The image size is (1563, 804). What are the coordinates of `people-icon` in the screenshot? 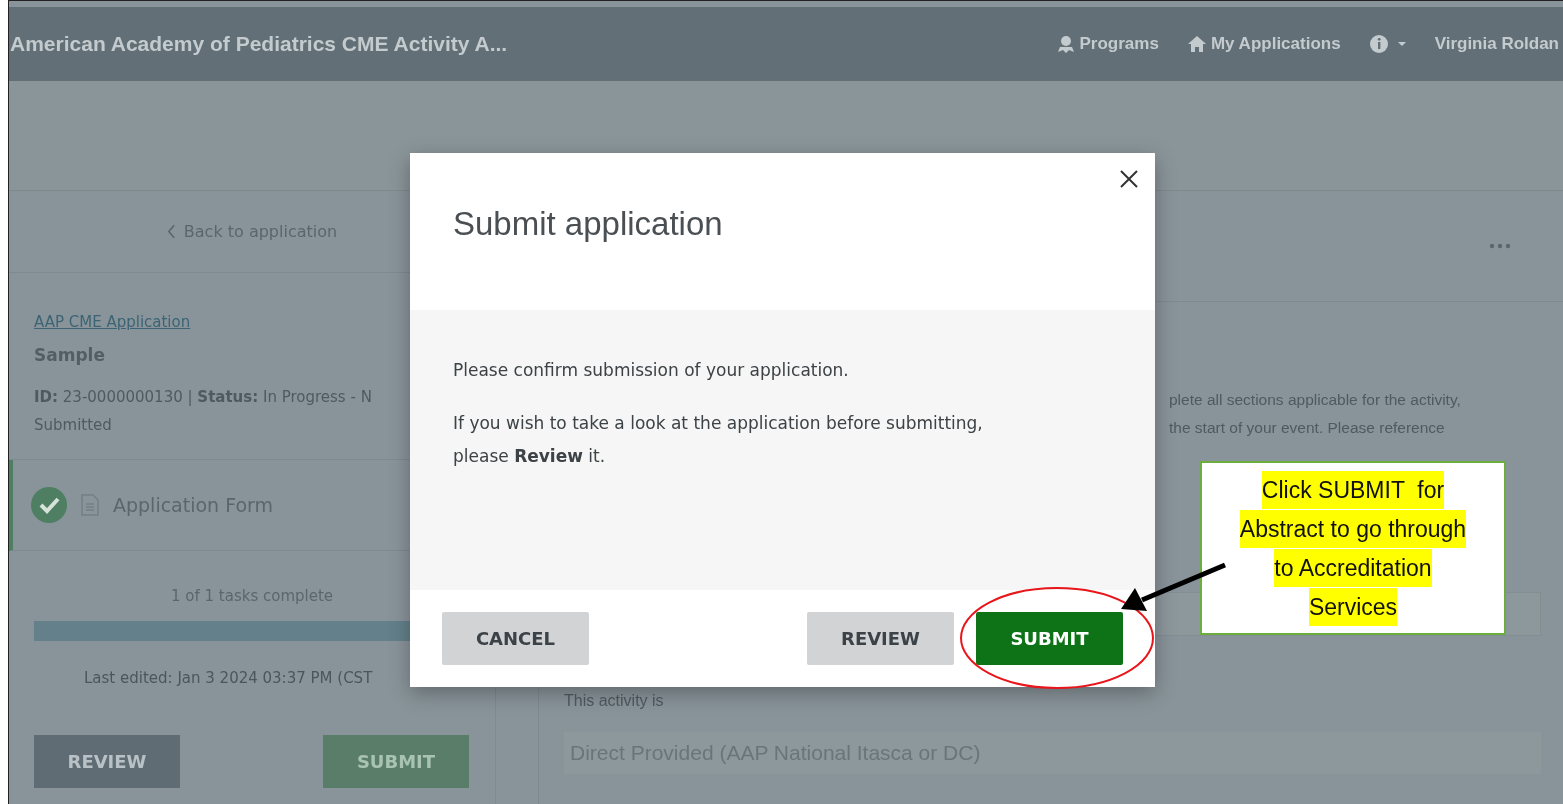 It's located at (1065, 44).